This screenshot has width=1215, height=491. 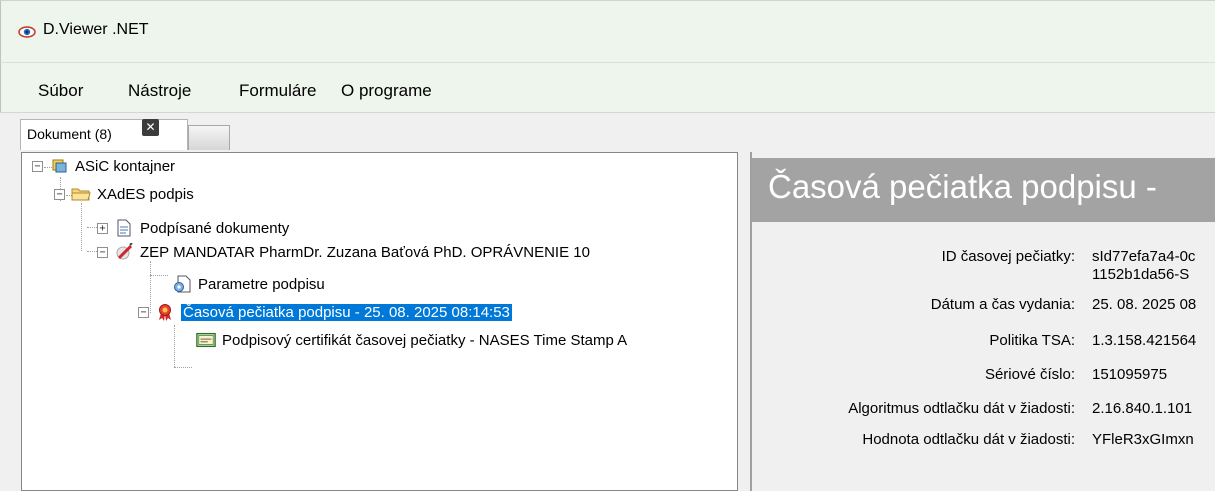 What do you see at coordinates (1143, 439) in the screenshot?
I see `property-value: YFleR3xGImxn` at bounding box center [1143, 439].